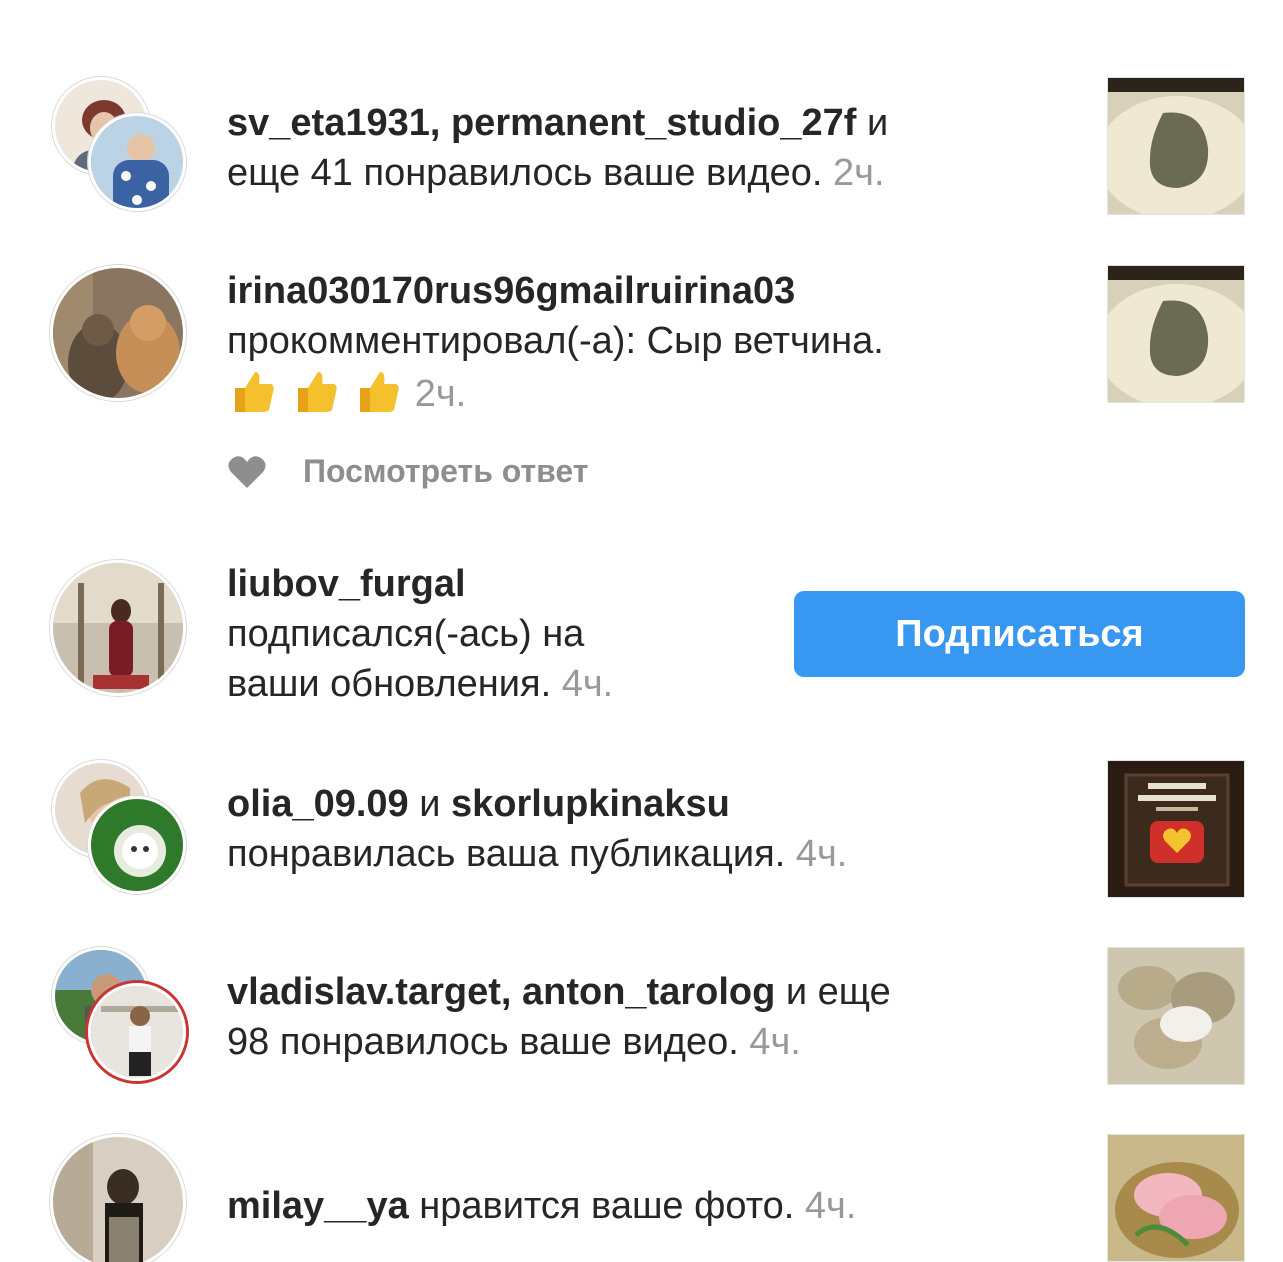  Describe the element at coordinates (541, 123) in the screenshot. I see `username-link: sv_eta1931, permanent_studio_27f` at that location.